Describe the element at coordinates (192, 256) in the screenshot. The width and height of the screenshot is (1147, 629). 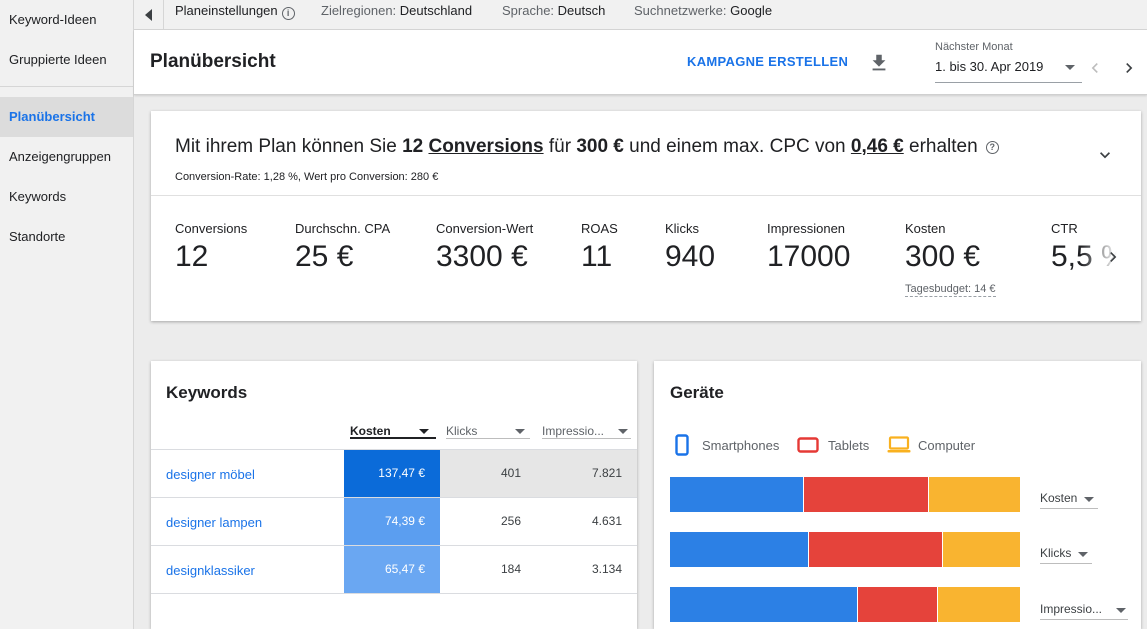
I see `metric-value: 12` at that location.